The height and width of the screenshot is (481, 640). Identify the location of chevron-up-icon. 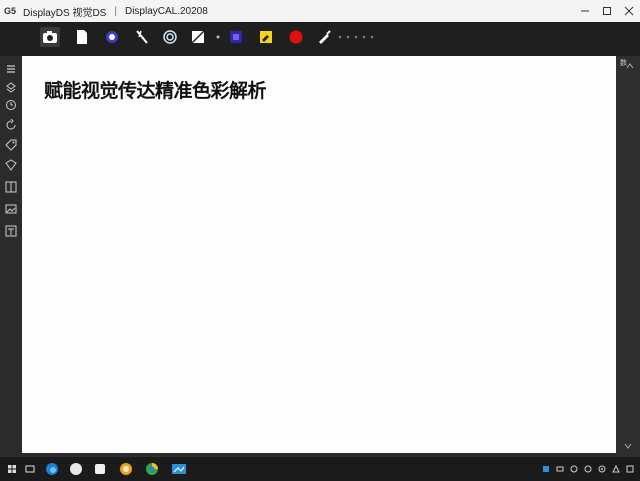
(630, 66).